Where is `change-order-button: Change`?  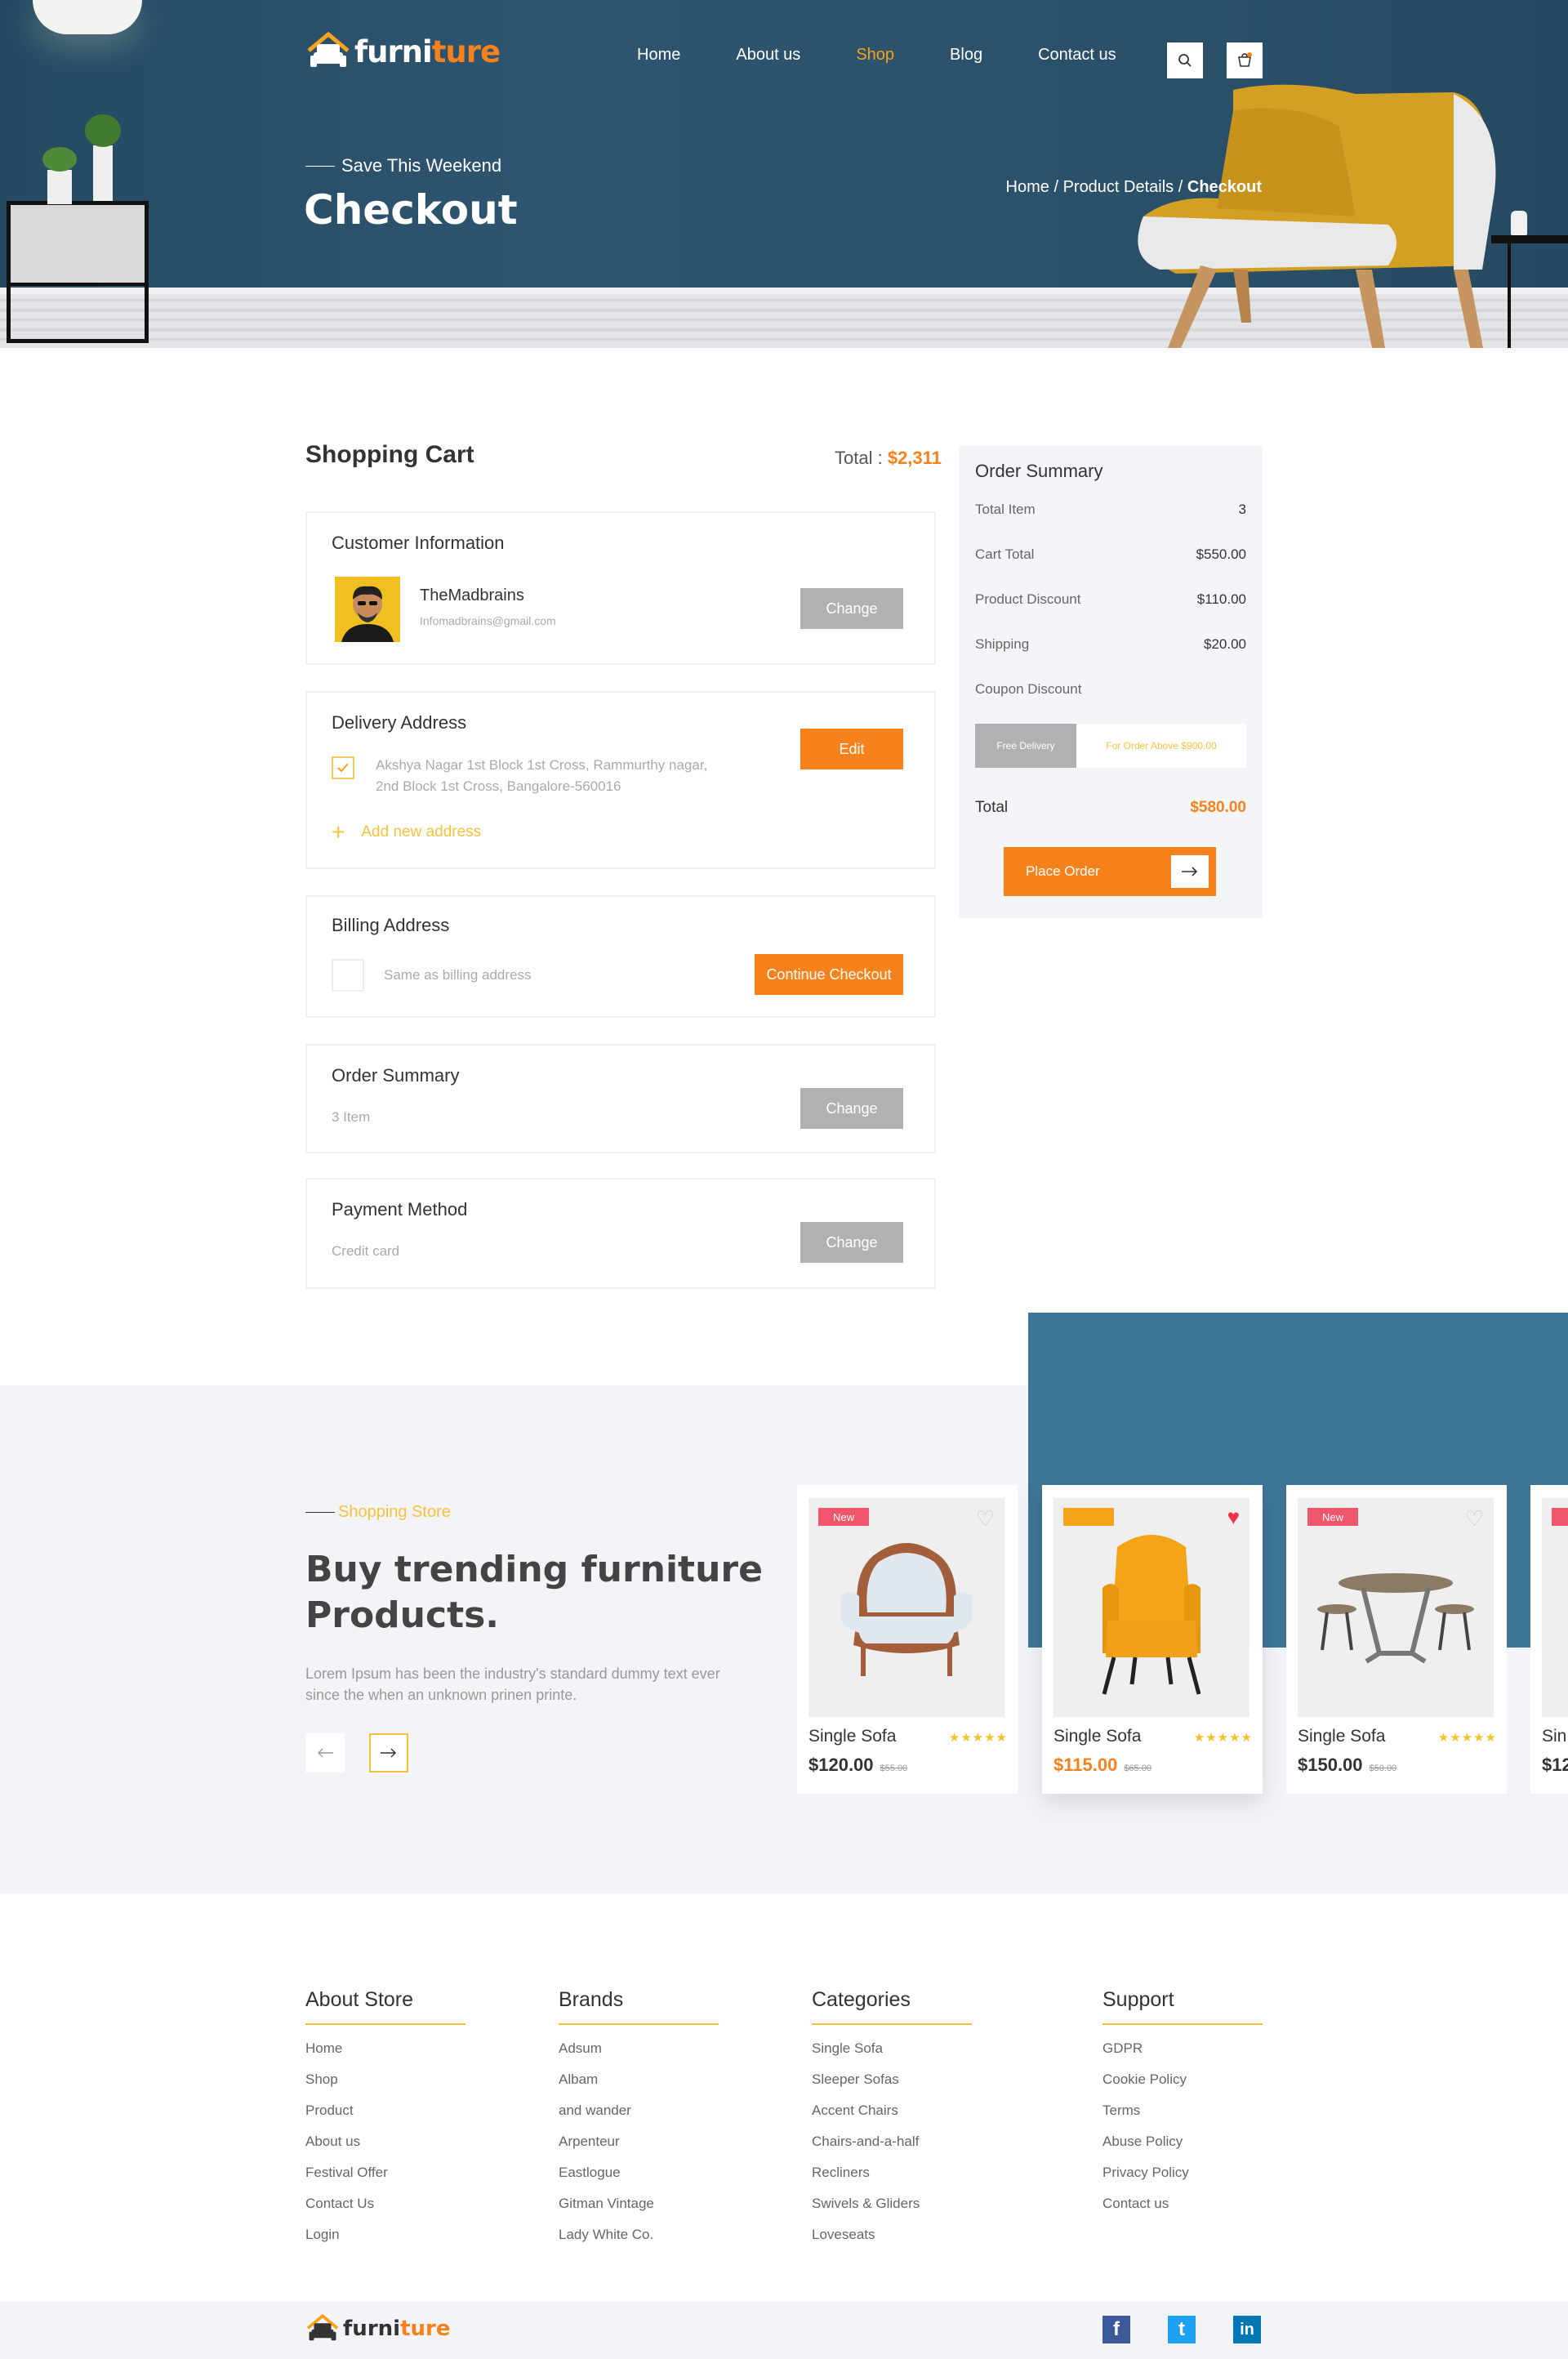 change-order-button: Change is located at coordinates (851, 1108).